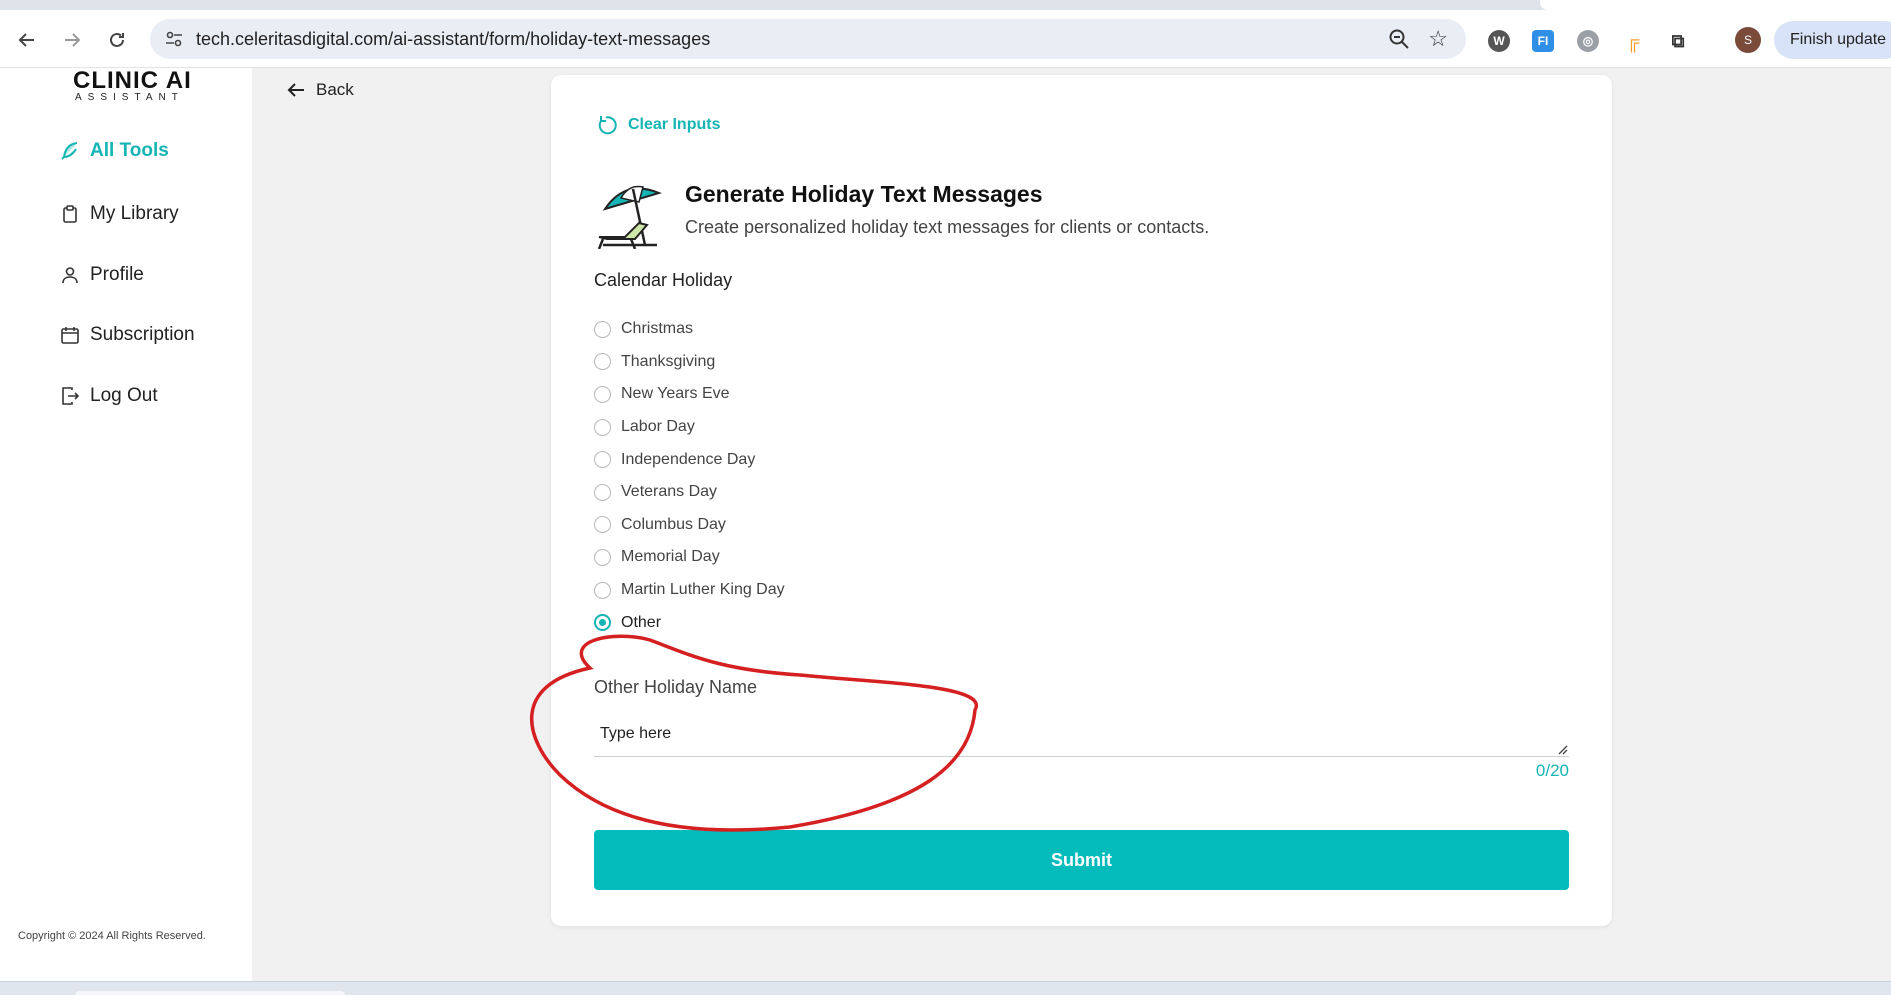 This screenshot has height=995, width=1891. I want to click on sidebar-item-label: My Library, so click(134, 213).